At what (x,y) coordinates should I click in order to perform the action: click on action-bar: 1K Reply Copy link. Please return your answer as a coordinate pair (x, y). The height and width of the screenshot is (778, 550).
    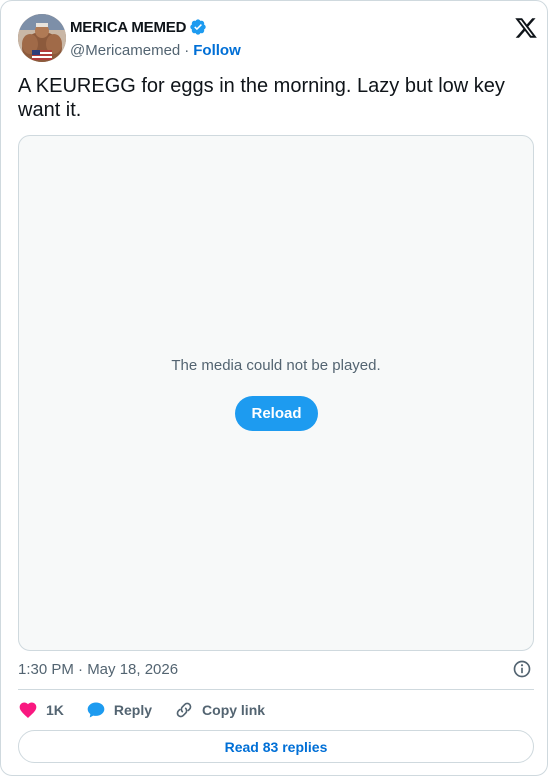
    Looking at the image, I should click on (152, 710).